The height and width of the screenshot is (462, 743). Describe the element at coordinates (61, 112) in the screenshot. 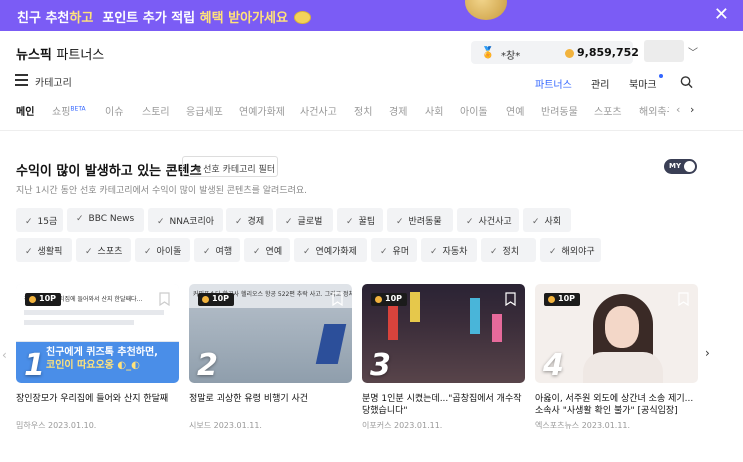

I see `tab-shopping-label: 쇼핑` at that location.